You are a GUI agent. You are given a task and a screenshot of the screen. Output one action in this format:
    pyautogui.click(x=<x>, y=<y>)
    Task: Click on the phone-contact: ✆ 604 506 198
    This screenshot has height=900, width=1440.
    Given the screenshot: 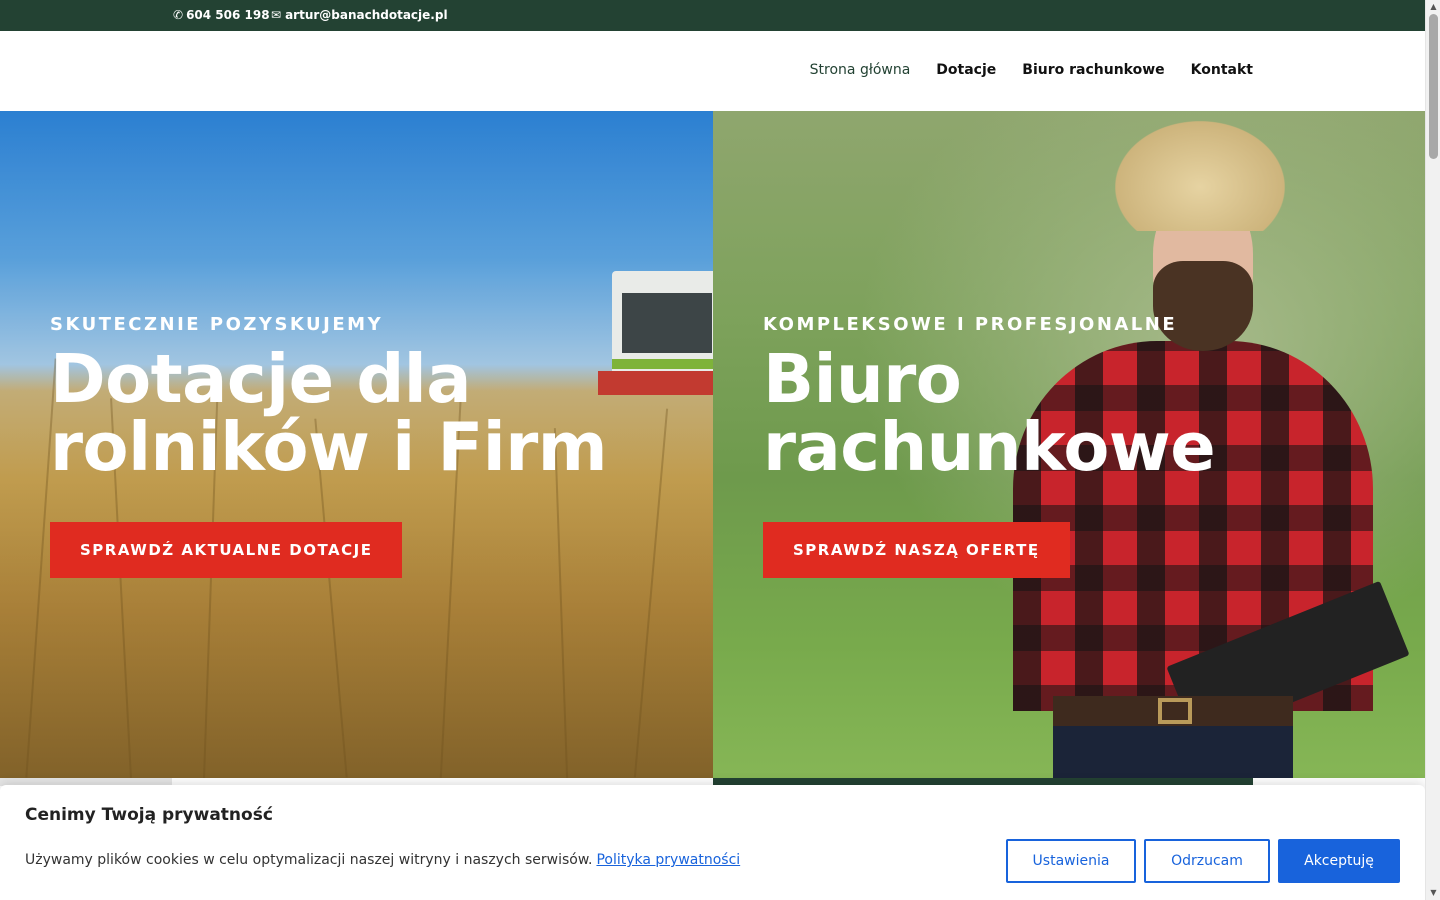 What is the action you would take?
    pyautogui.click(x=221, y=15)
    